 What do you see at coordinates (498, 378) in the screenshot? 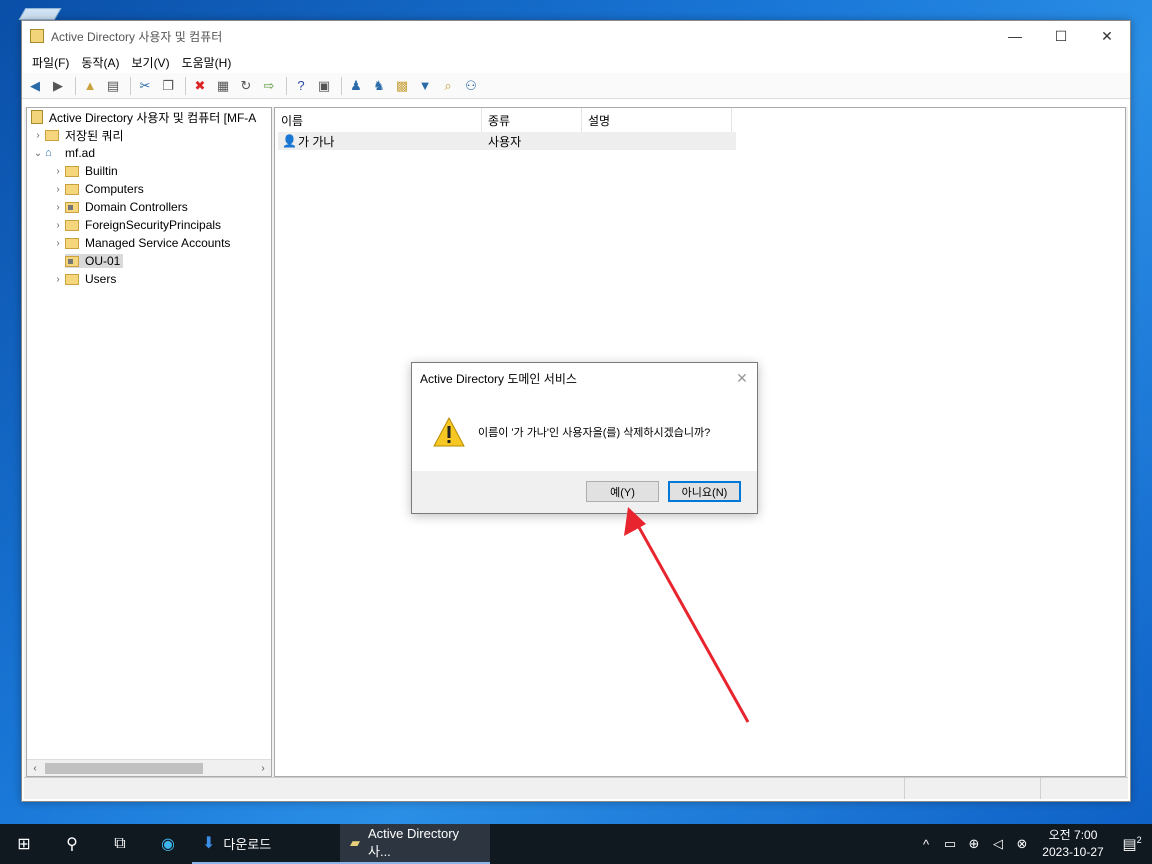
I see `dialog-title: Active Directory 도메인 서비스` at bounding box center [498, 378].